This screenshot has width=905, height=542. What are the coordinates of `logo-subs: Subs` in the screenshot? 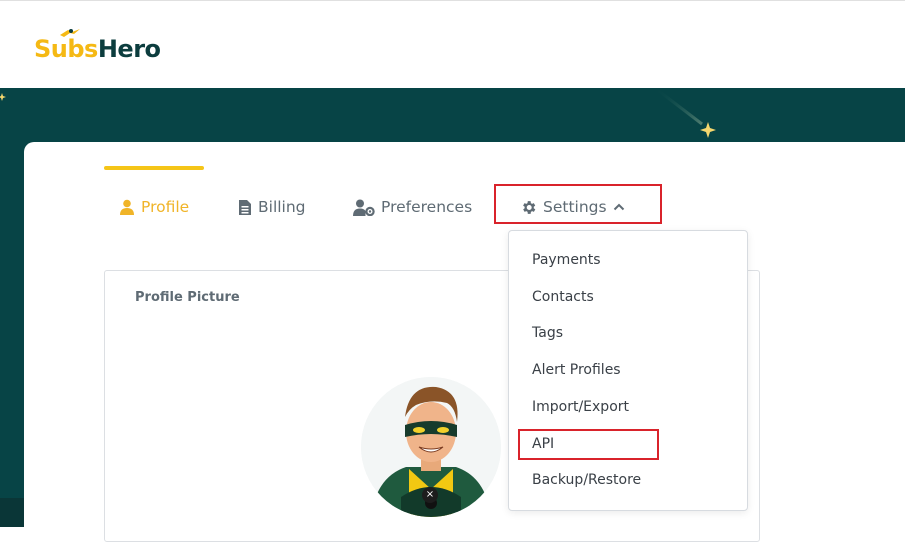 It's located at (66, 49).